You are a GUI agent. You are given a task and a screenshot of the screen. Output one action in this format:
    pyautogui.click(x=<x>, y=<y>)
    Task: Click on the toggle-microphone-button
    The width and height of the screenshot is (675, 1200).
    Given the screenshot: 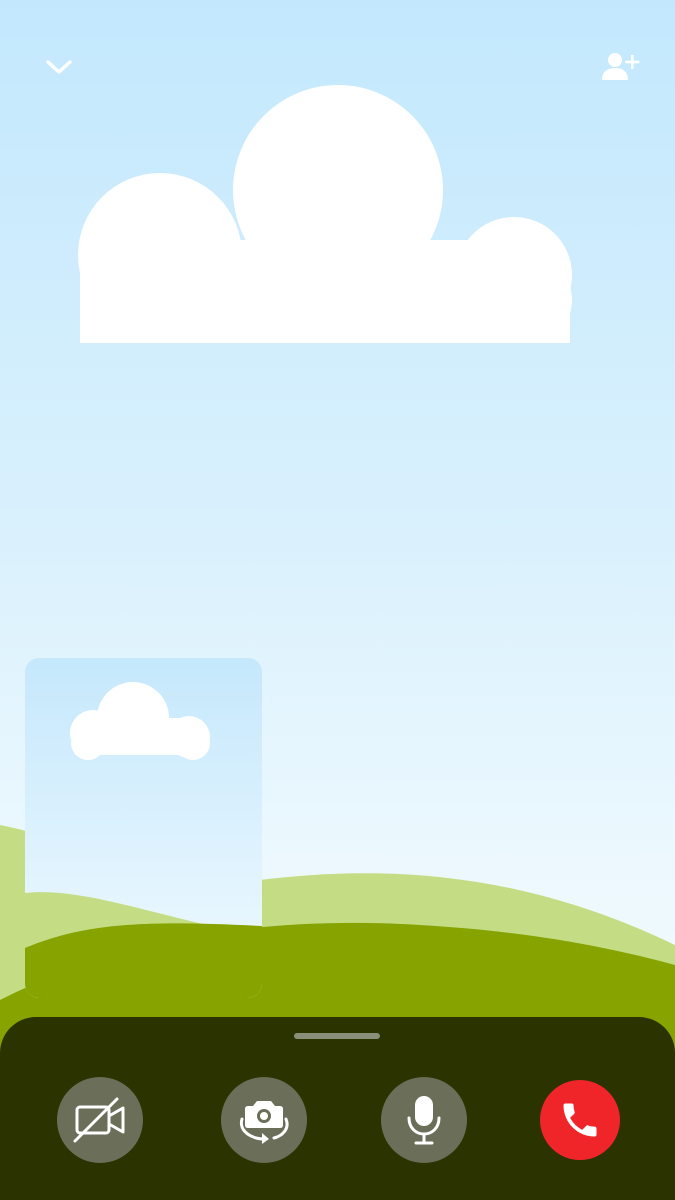 What is the action you would take?
    pyautogui.click(x=424, y=1120)
    